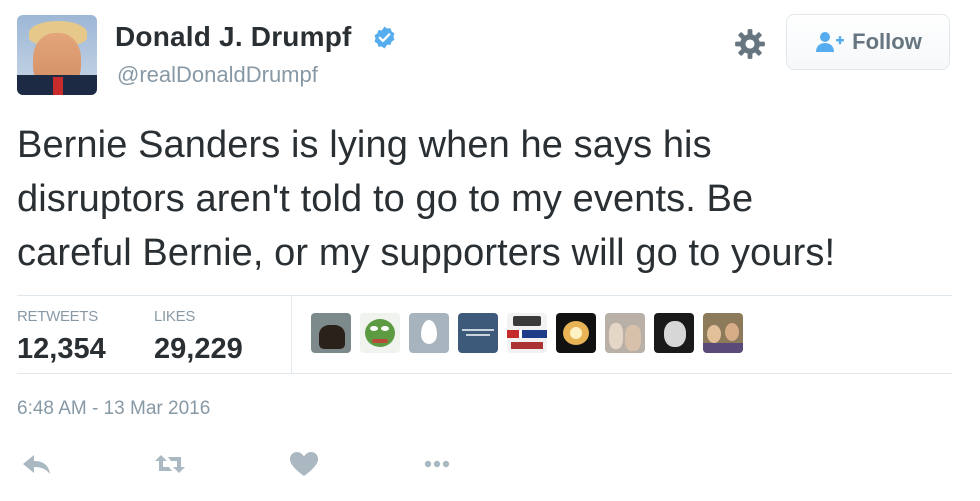  Describe the element at coordinates (174, 316) in the screenshot. I see `likes-label: LIKES` at that location.